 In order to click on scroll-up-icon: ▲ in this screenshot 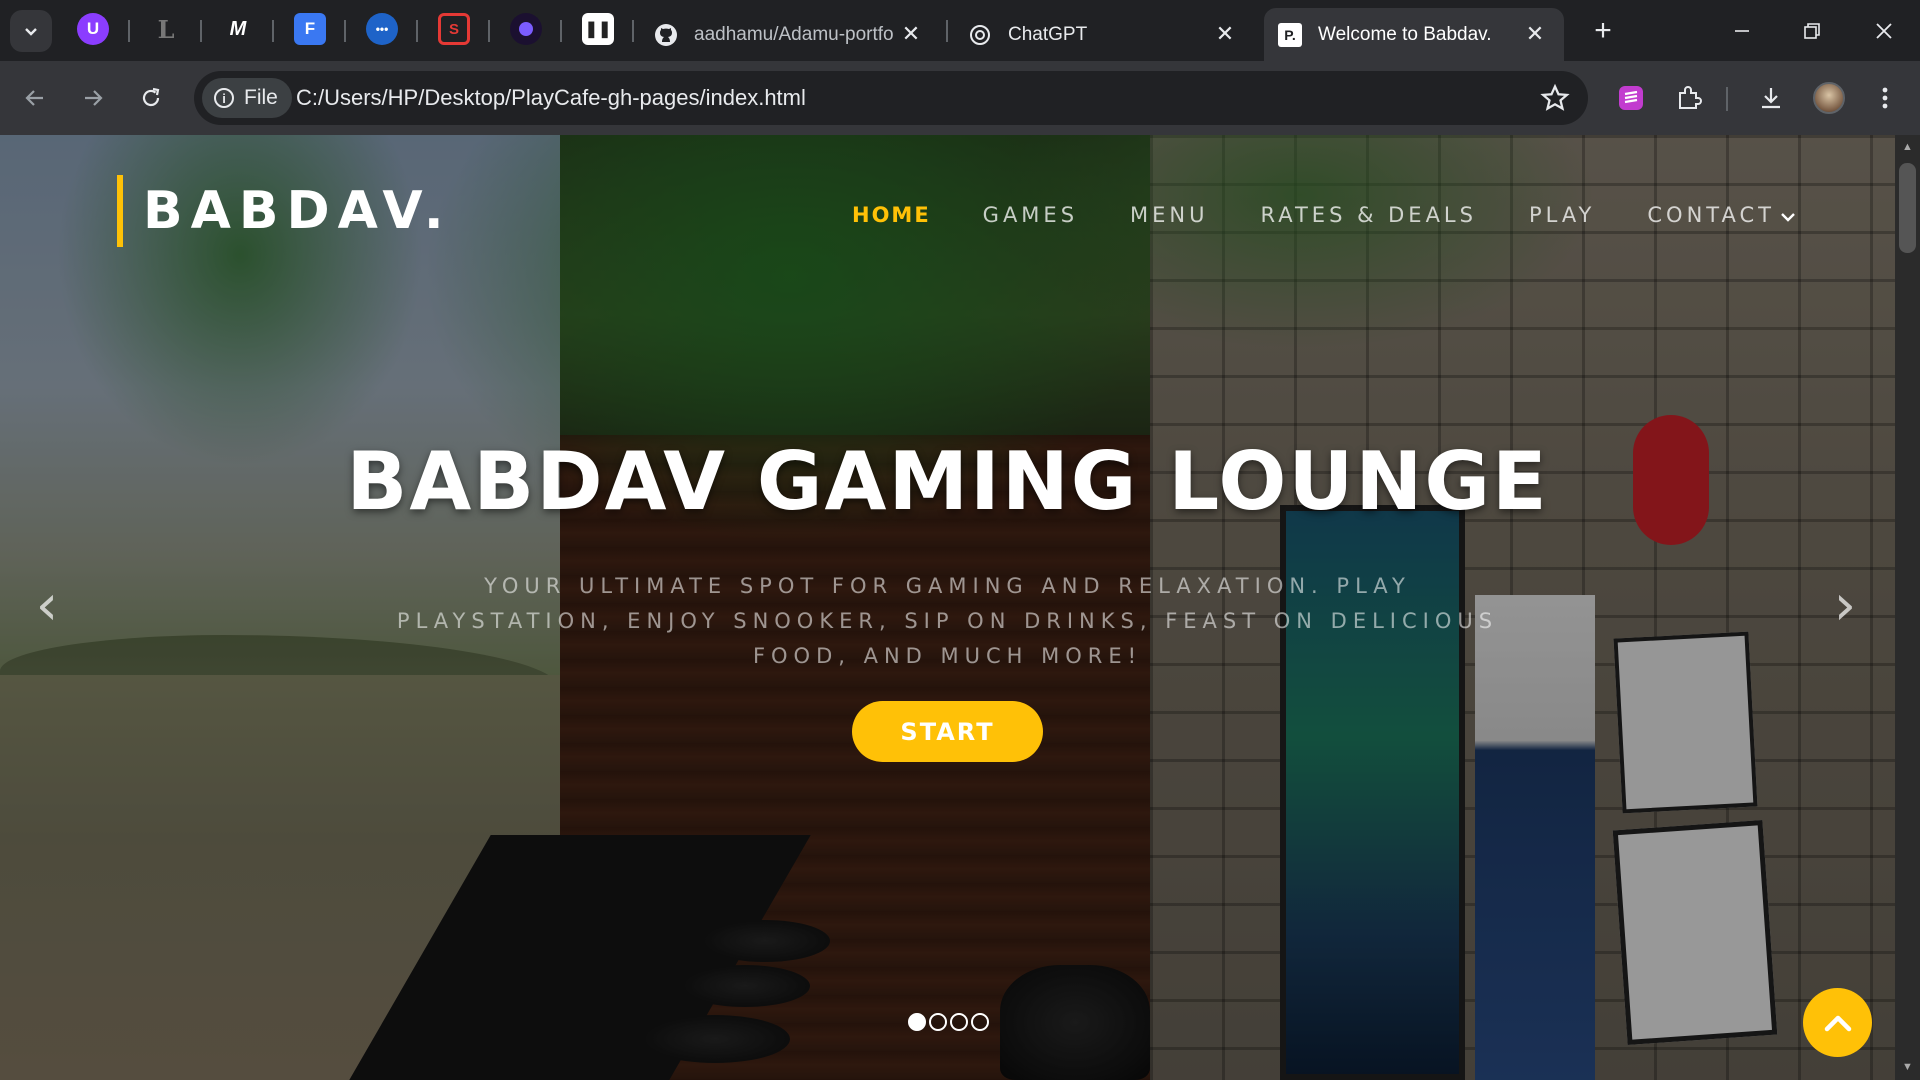, I will do `click(1907, 147)`.